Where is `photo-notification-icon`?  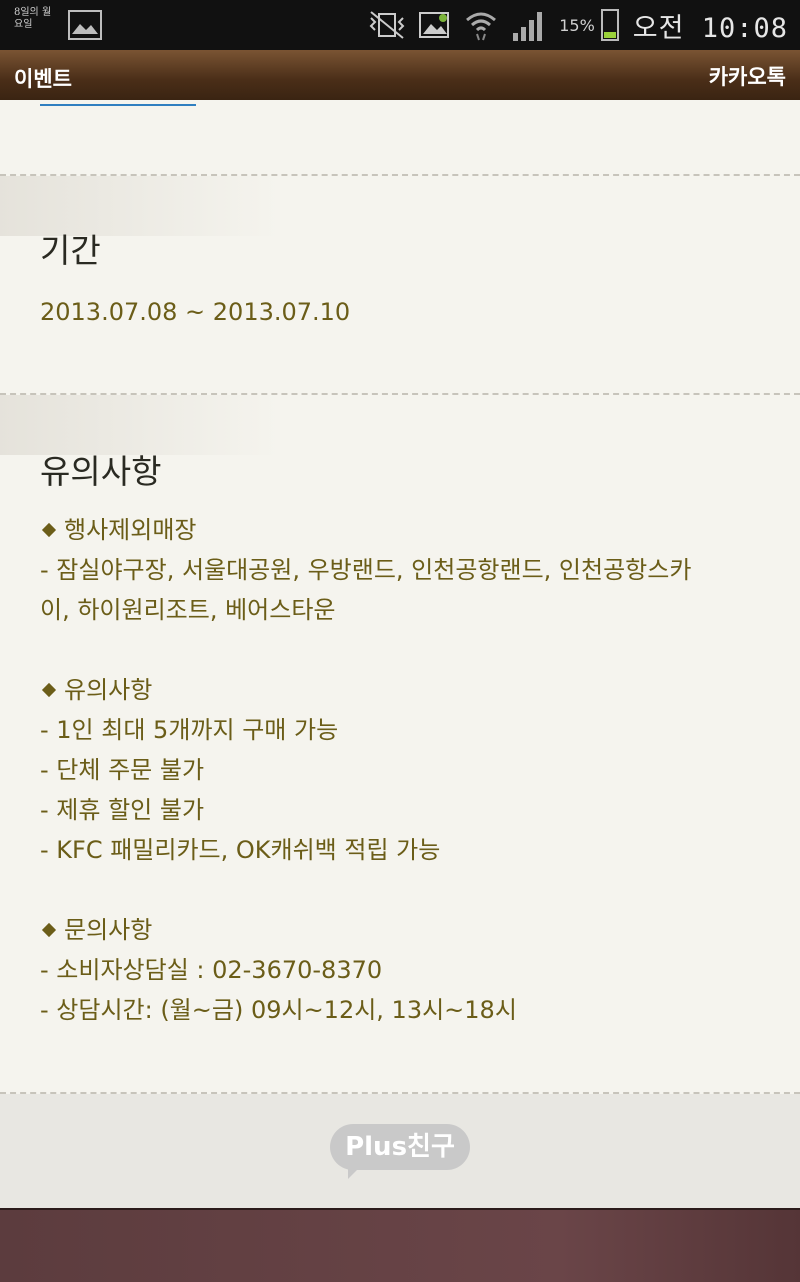
photo-notification-icon is located at coordinates (434, 25).